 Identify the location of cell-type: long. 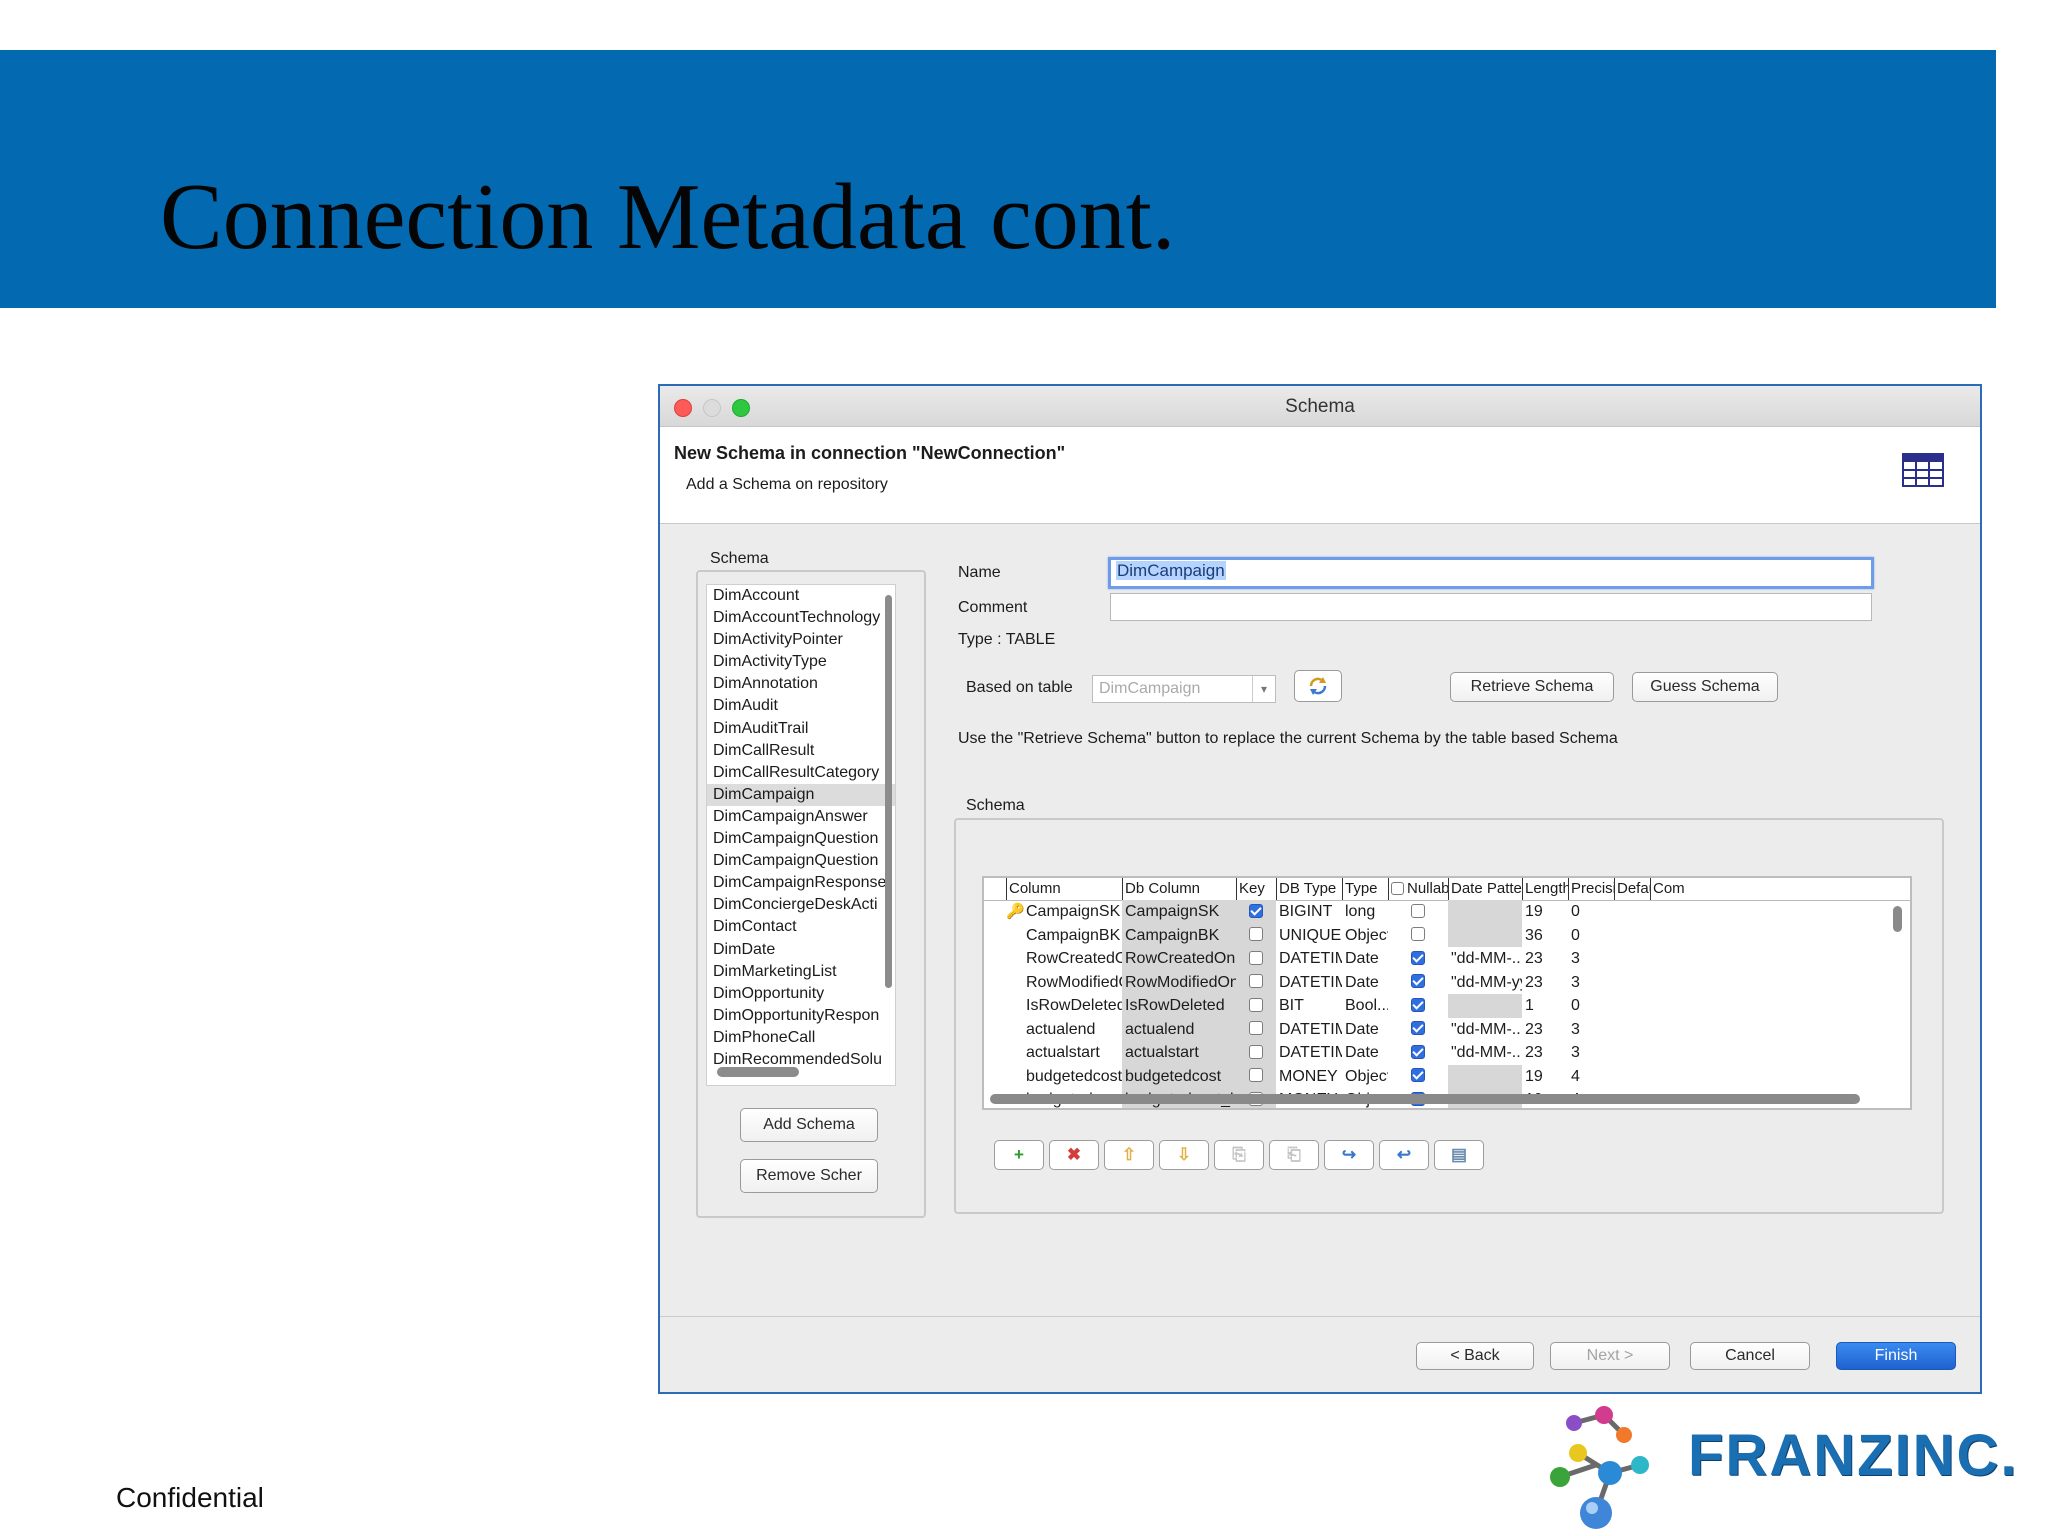
(1365, 912).